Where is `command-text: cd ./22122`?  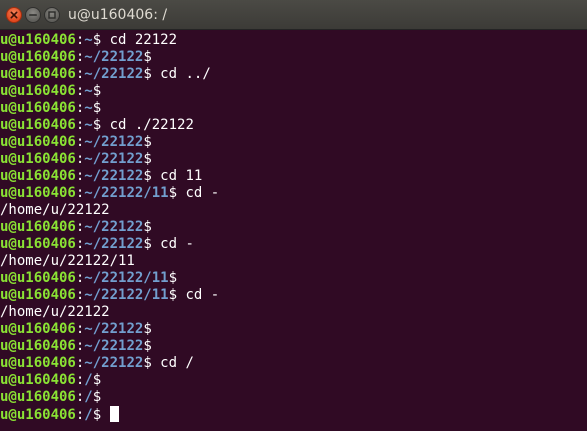
command-text: cd ./22122 is located at coordinates (151, 125).